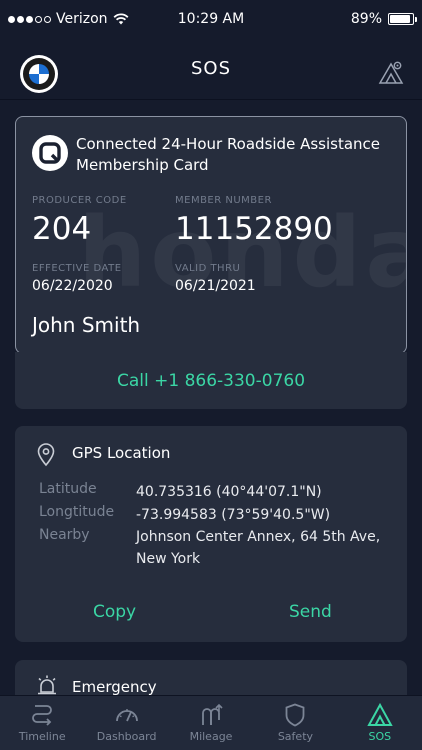 This screenshot has height=750, width=422. Describe the element at coordinates (295, 736) in the screenshot. I see `tab-label: Safety` at that location.